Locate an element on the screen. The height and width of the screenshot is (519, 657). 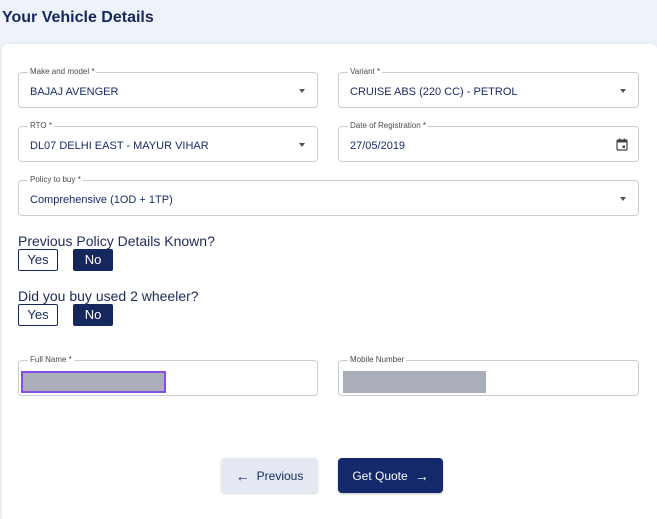
rto-select: RTO * DL07 DELHI EAST - MAYUR VIHAR is located at coordinates (168, 141).